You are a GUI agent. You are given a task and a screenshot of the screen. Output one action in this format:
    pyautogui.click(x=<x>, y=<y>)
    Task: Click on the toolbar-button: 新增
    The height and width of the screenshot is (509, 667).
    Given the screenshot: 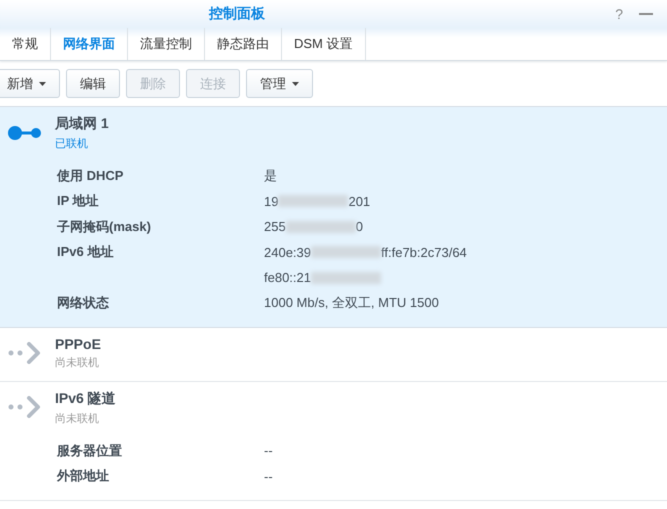 What is the action you would take?
    pyautogui.click(x=30, y=83)
    